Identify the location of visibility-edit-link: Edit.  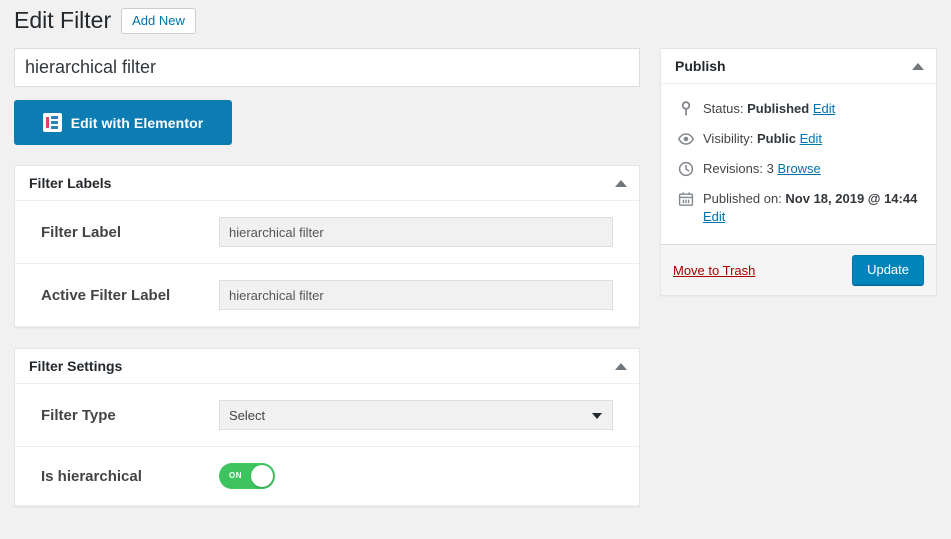
(811, 138).